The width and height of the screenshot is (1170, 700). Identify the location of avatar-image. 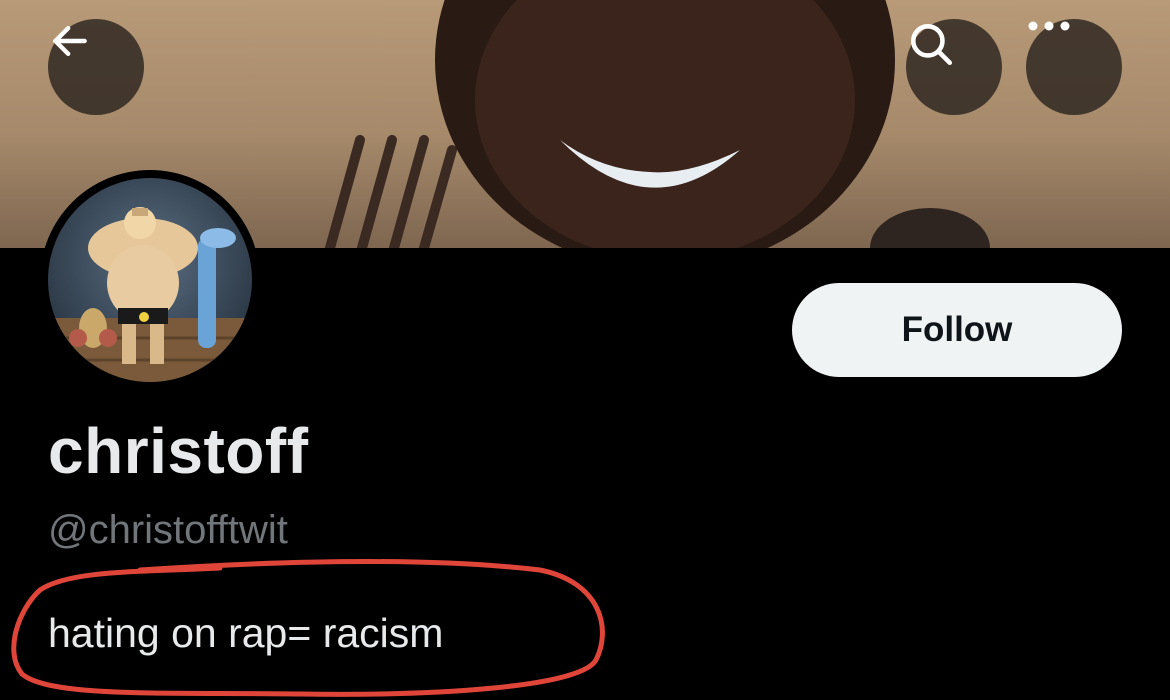
(150, 280).